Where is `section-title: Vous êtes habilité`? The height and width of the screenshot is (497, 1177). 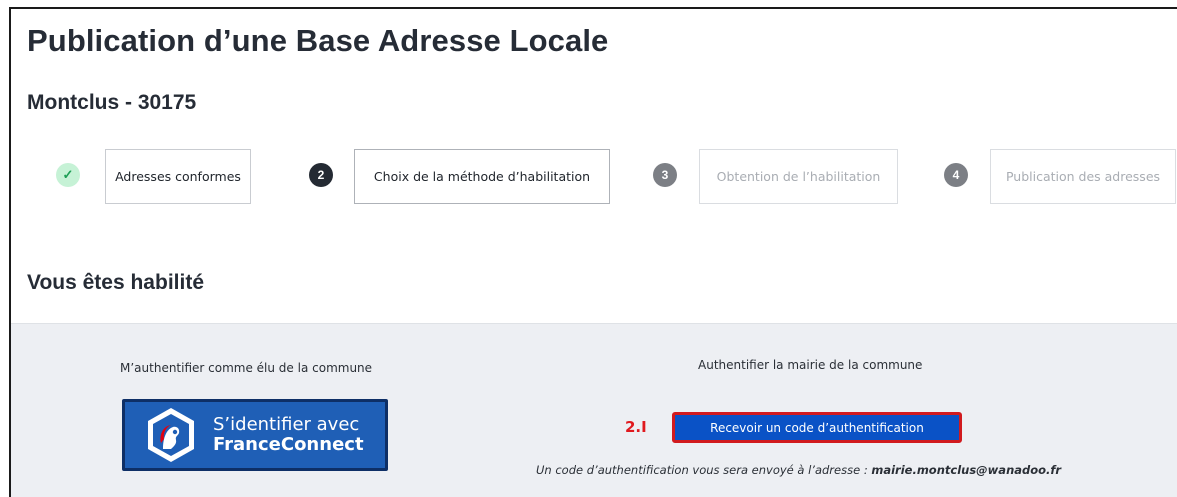 section-title: Vous êtes habilité is located at coordinates (115, 282).